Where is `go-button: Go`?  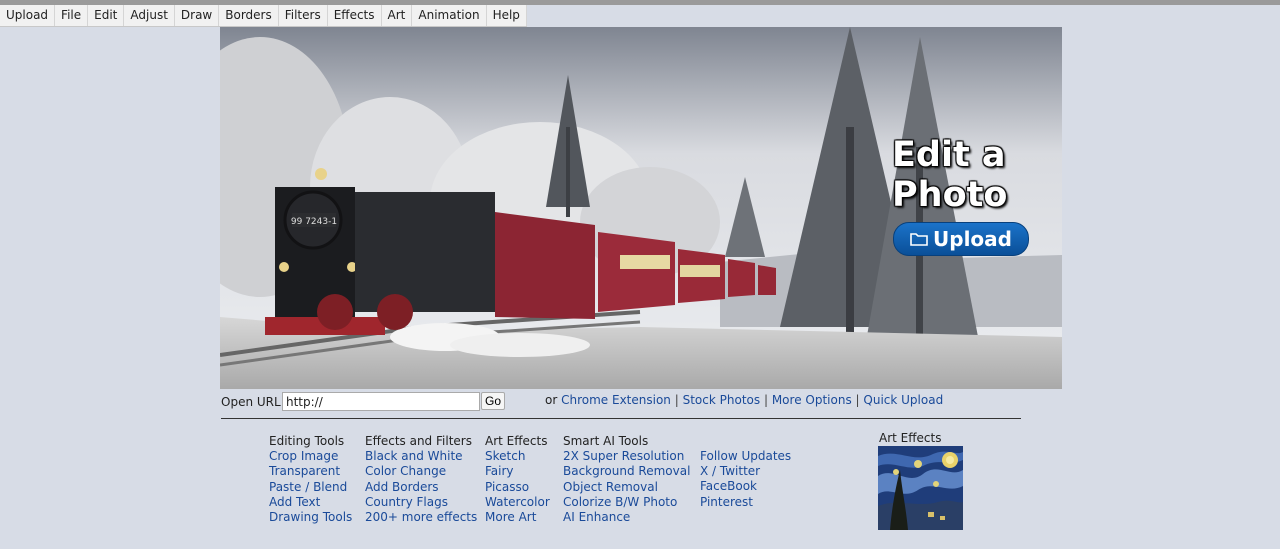
go-button: Go is located at coordinates (493, 401).